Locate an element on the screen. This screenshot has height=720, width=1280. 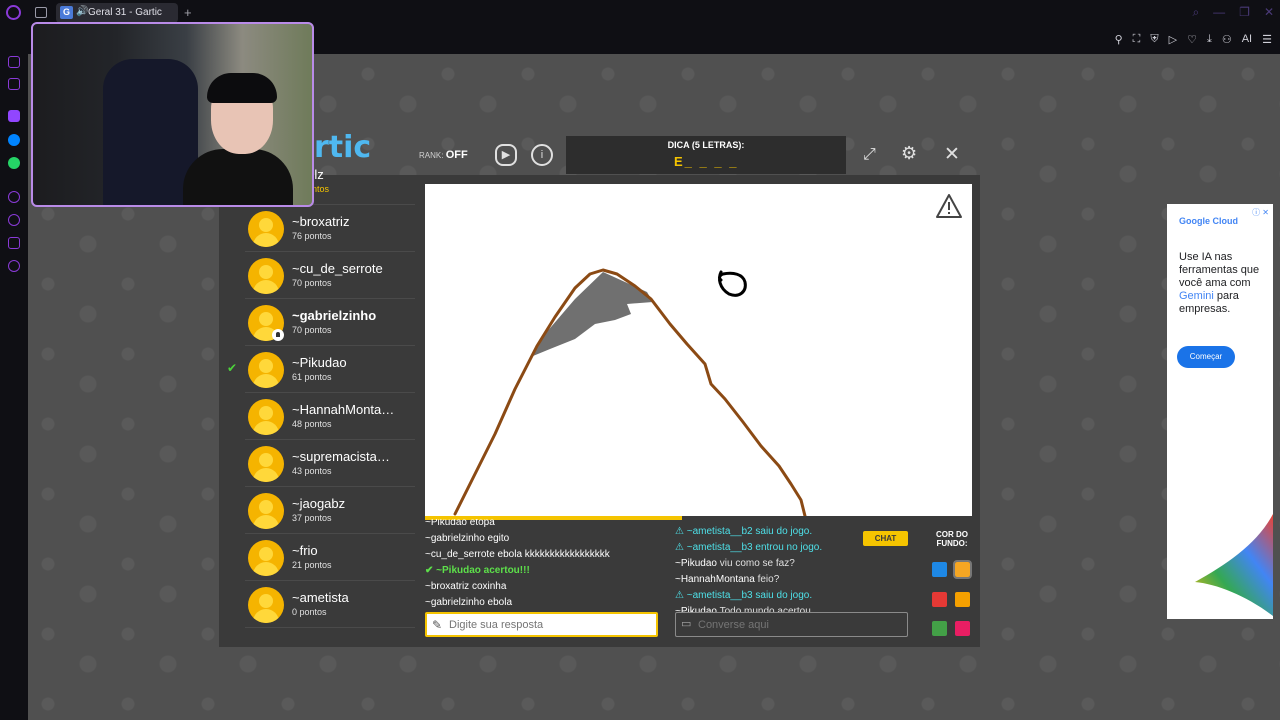
profile-icon: ⚇ is located at coordinates (1227, 39).